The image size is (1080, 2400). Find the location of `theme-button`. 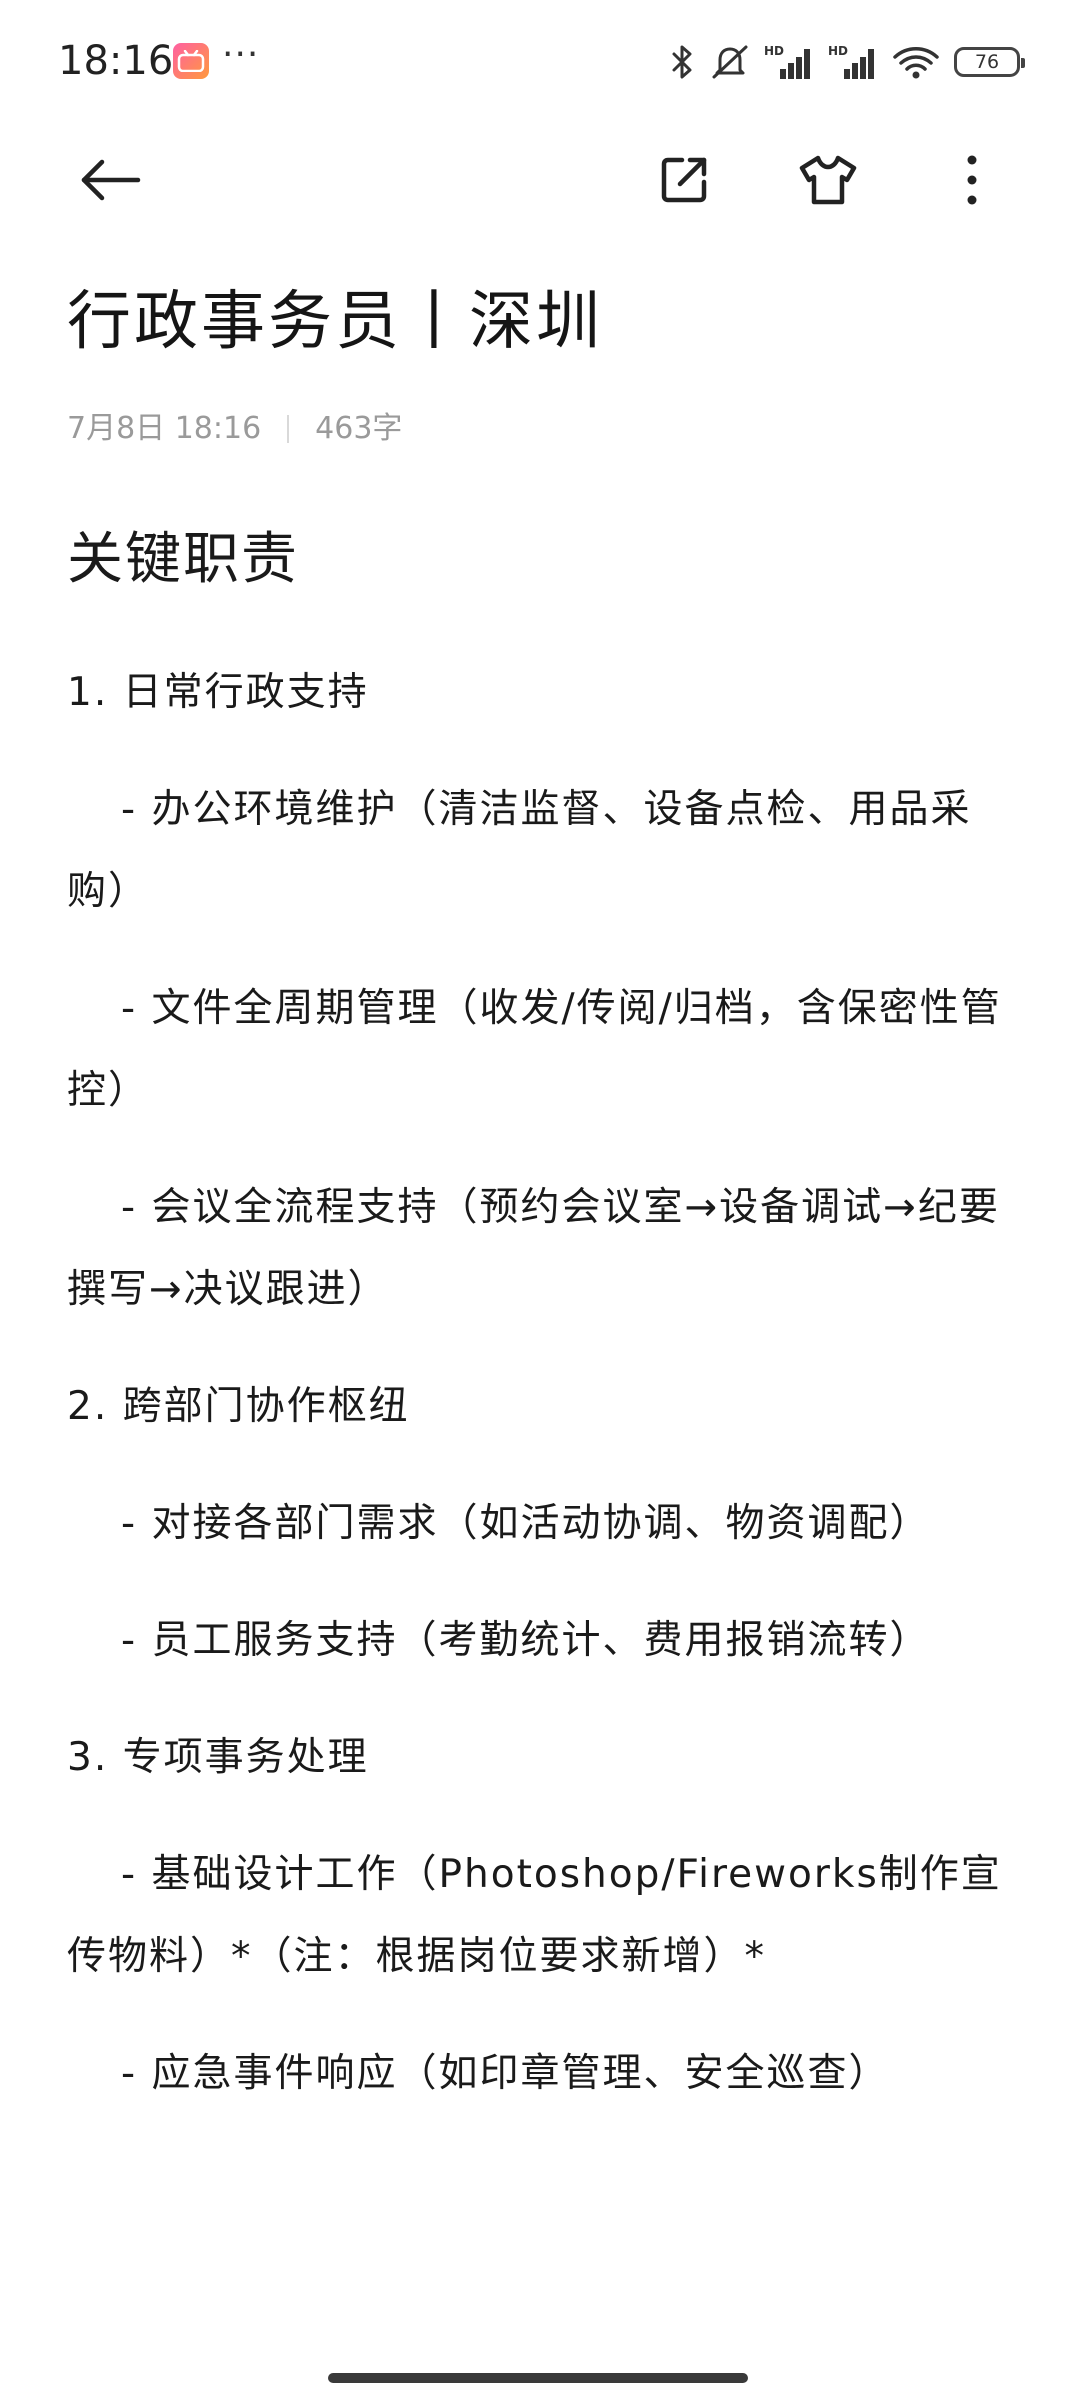

theme-button is located at coordinates (828, 180).